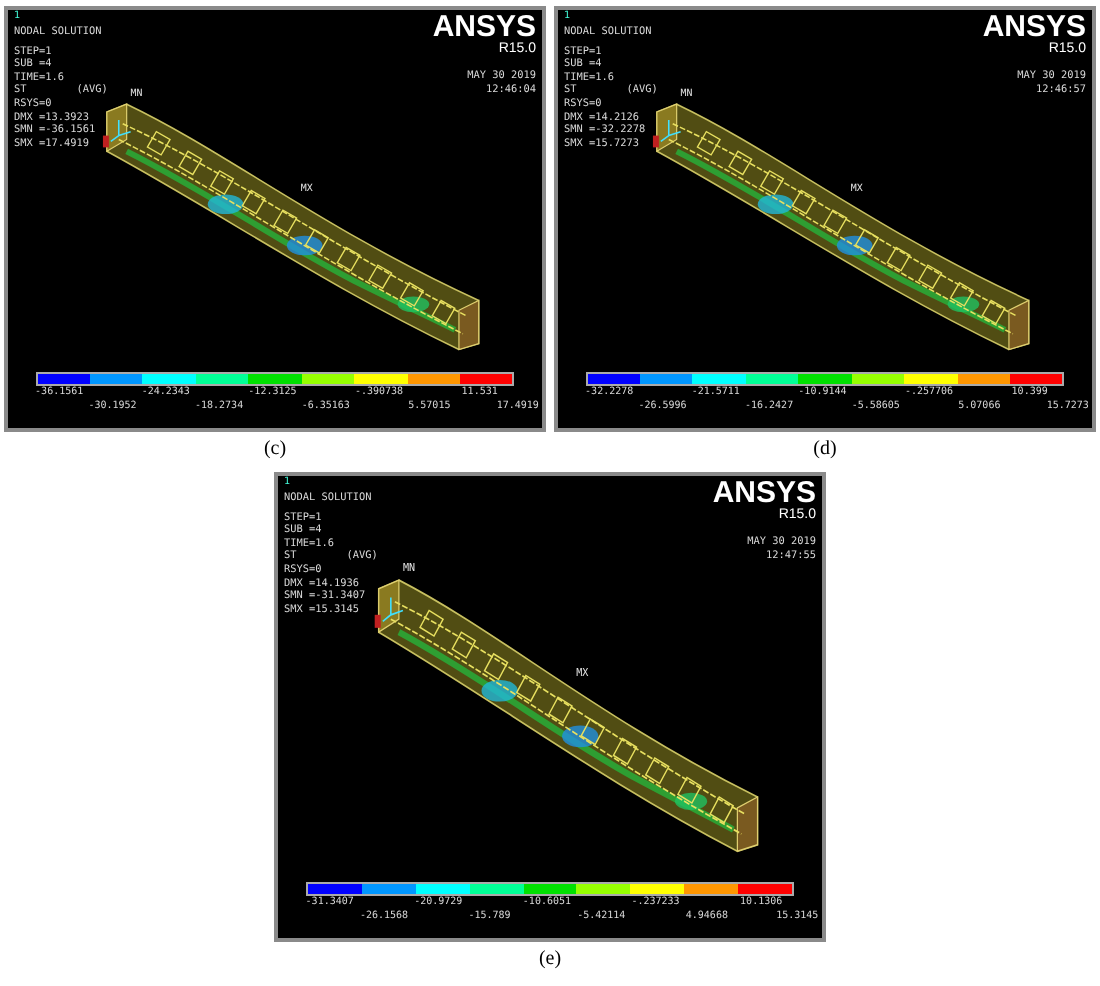  Describe the element at coordinates (825, 449) in the screenshot. I see `figure-caption: (d)` at that location.